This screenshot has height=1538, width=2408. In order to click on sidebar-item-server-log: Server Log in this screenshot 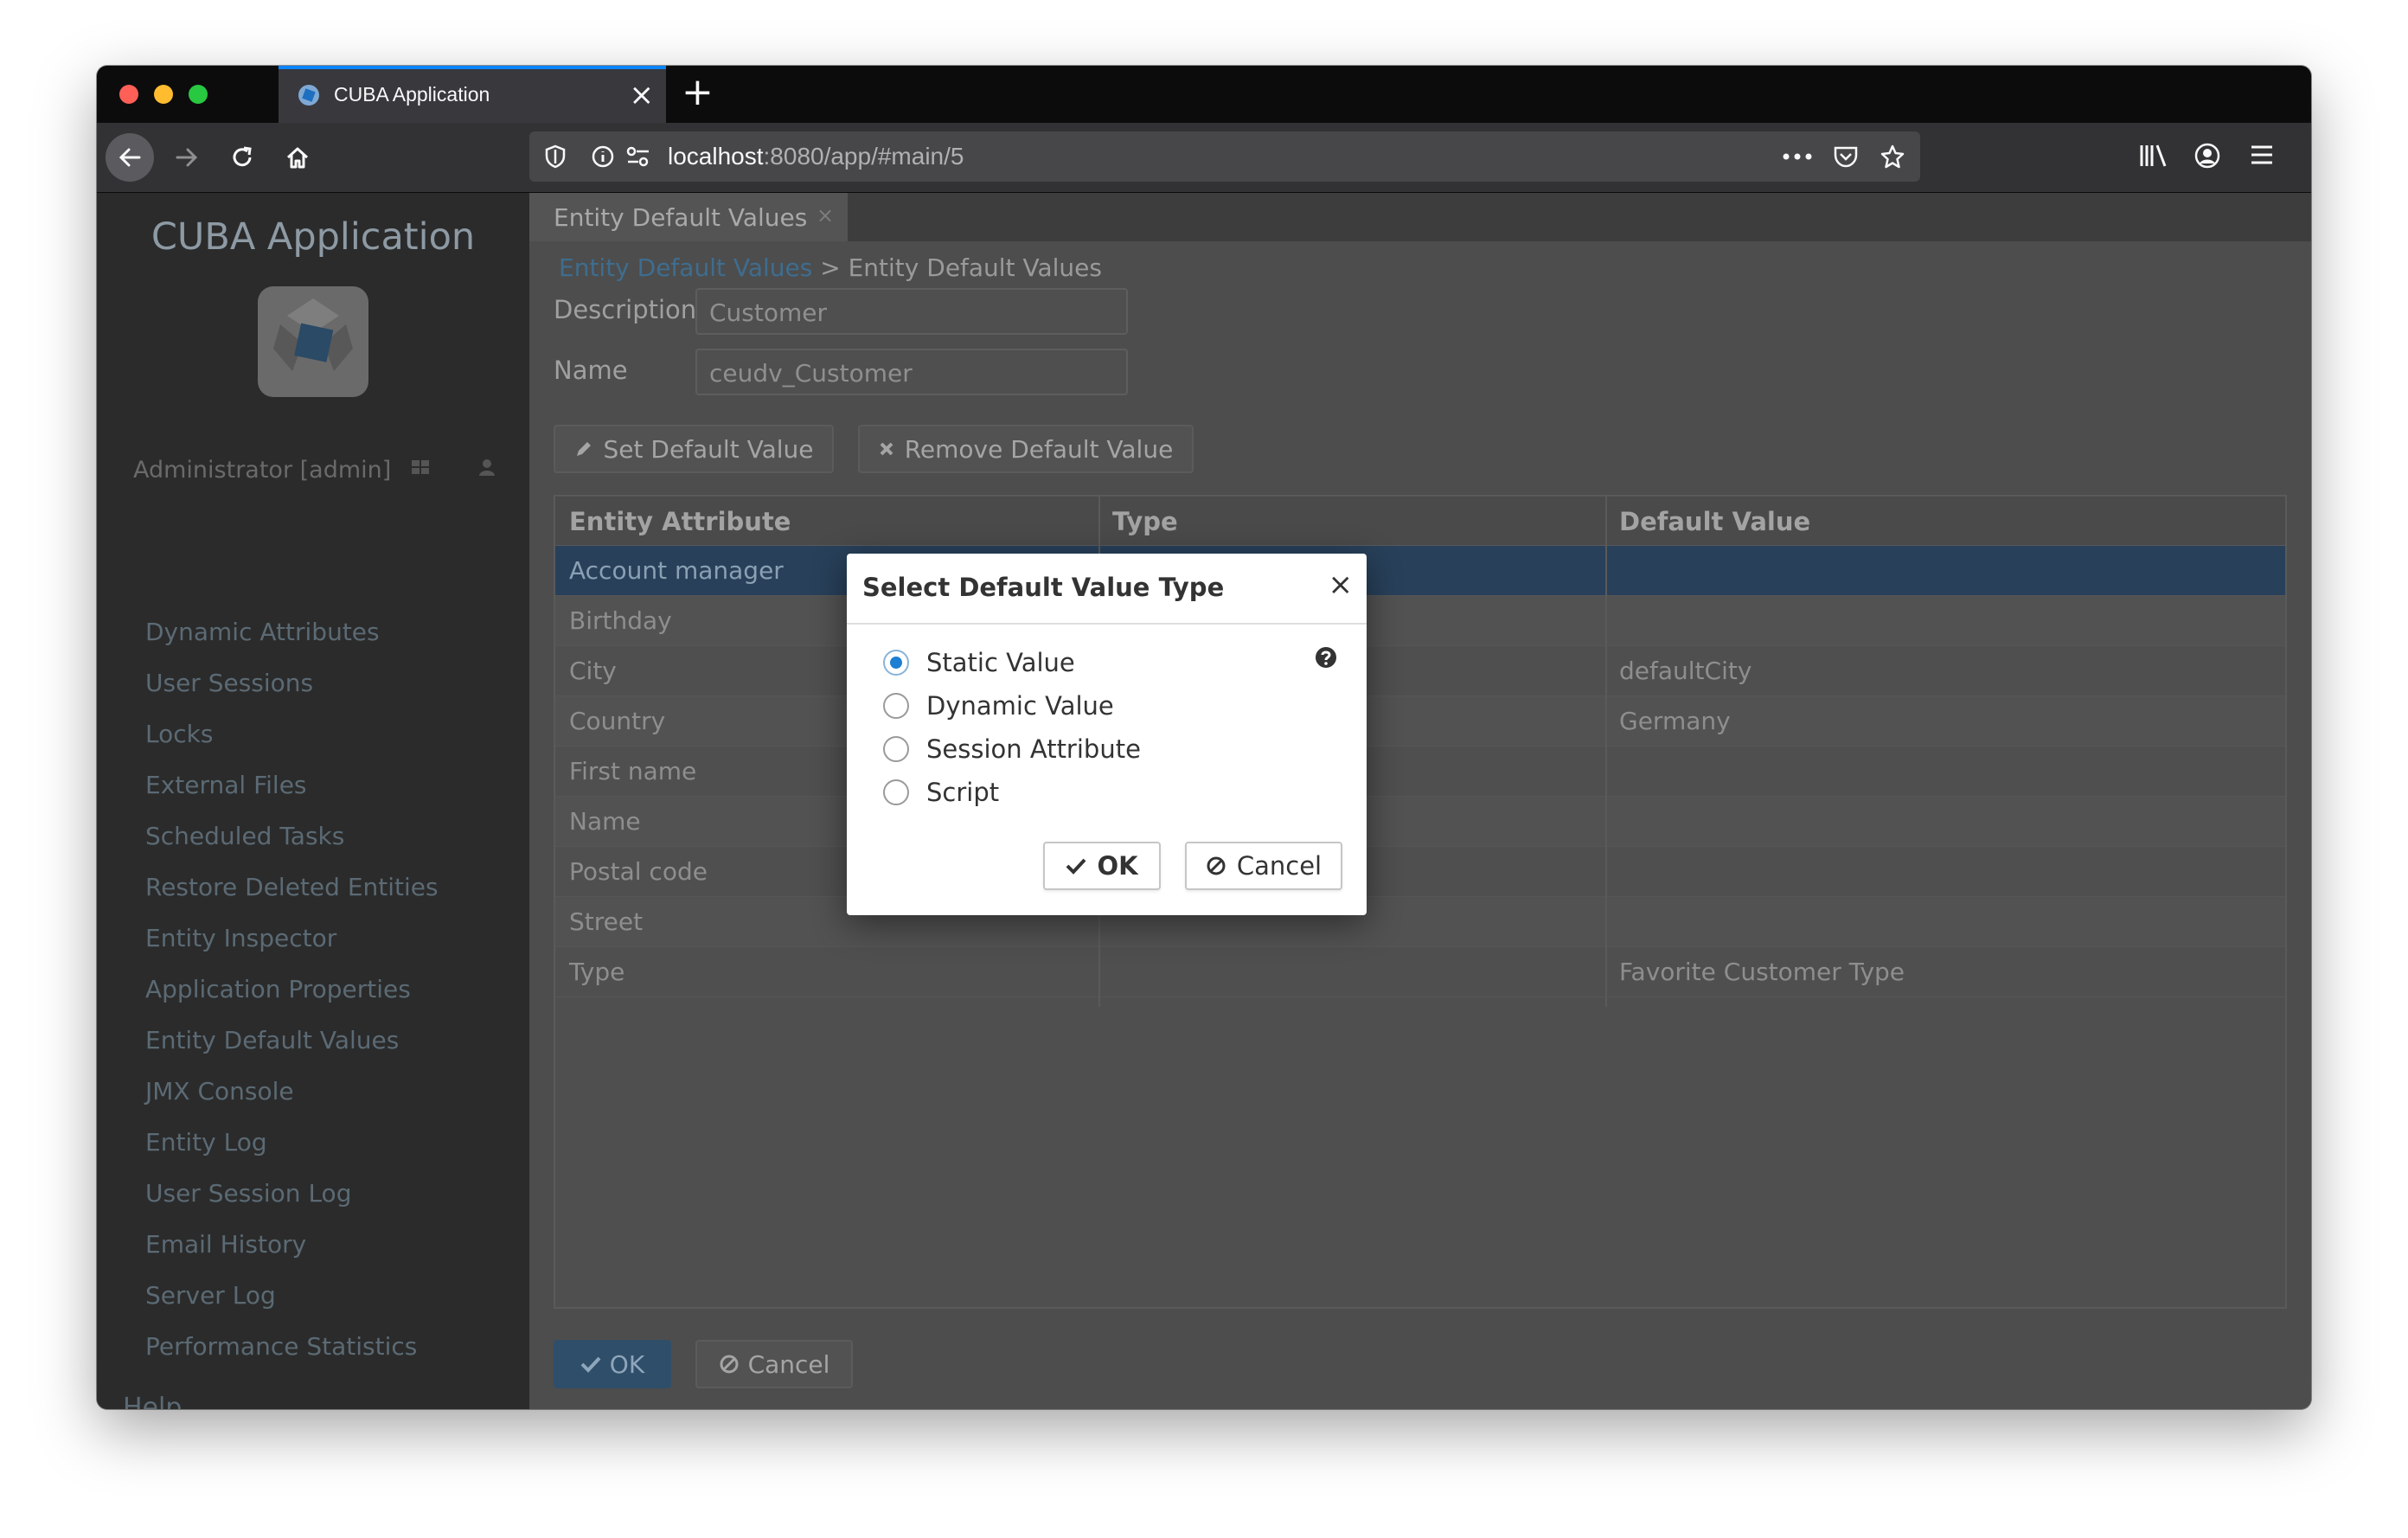, I will do `click(210, 1296)`.